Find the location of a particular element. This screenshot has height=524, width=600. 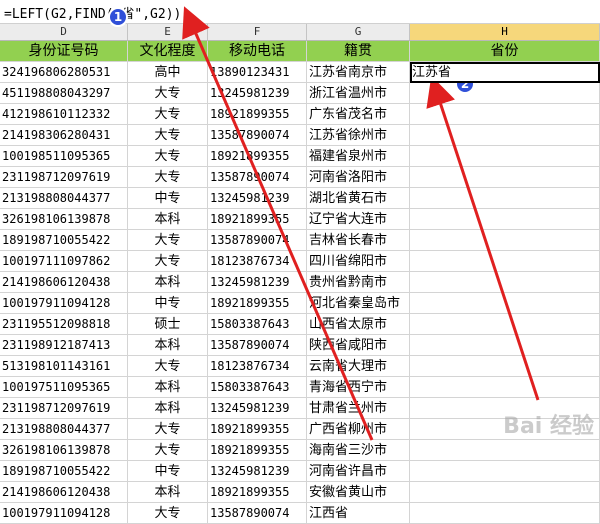

cell-place: 安徽省黄山市 is located at coordinates (358, 492).